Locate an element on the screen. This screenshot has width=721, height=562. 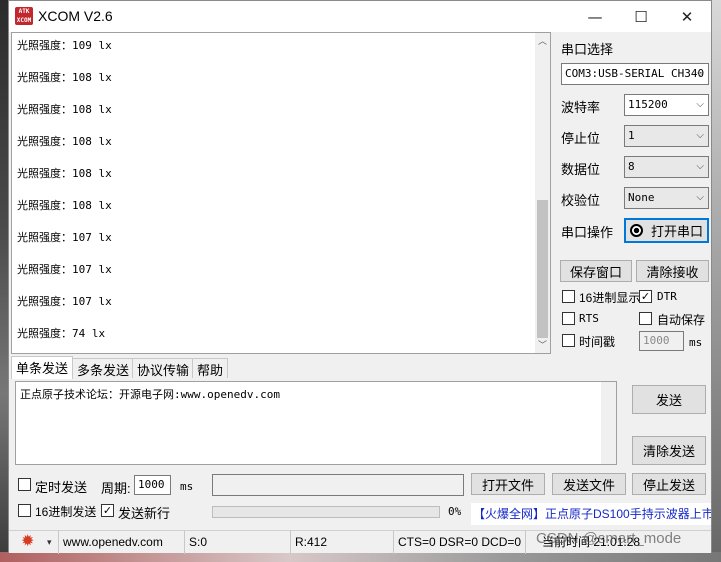
period-label: 周期: is located at coordinates (116, 488).